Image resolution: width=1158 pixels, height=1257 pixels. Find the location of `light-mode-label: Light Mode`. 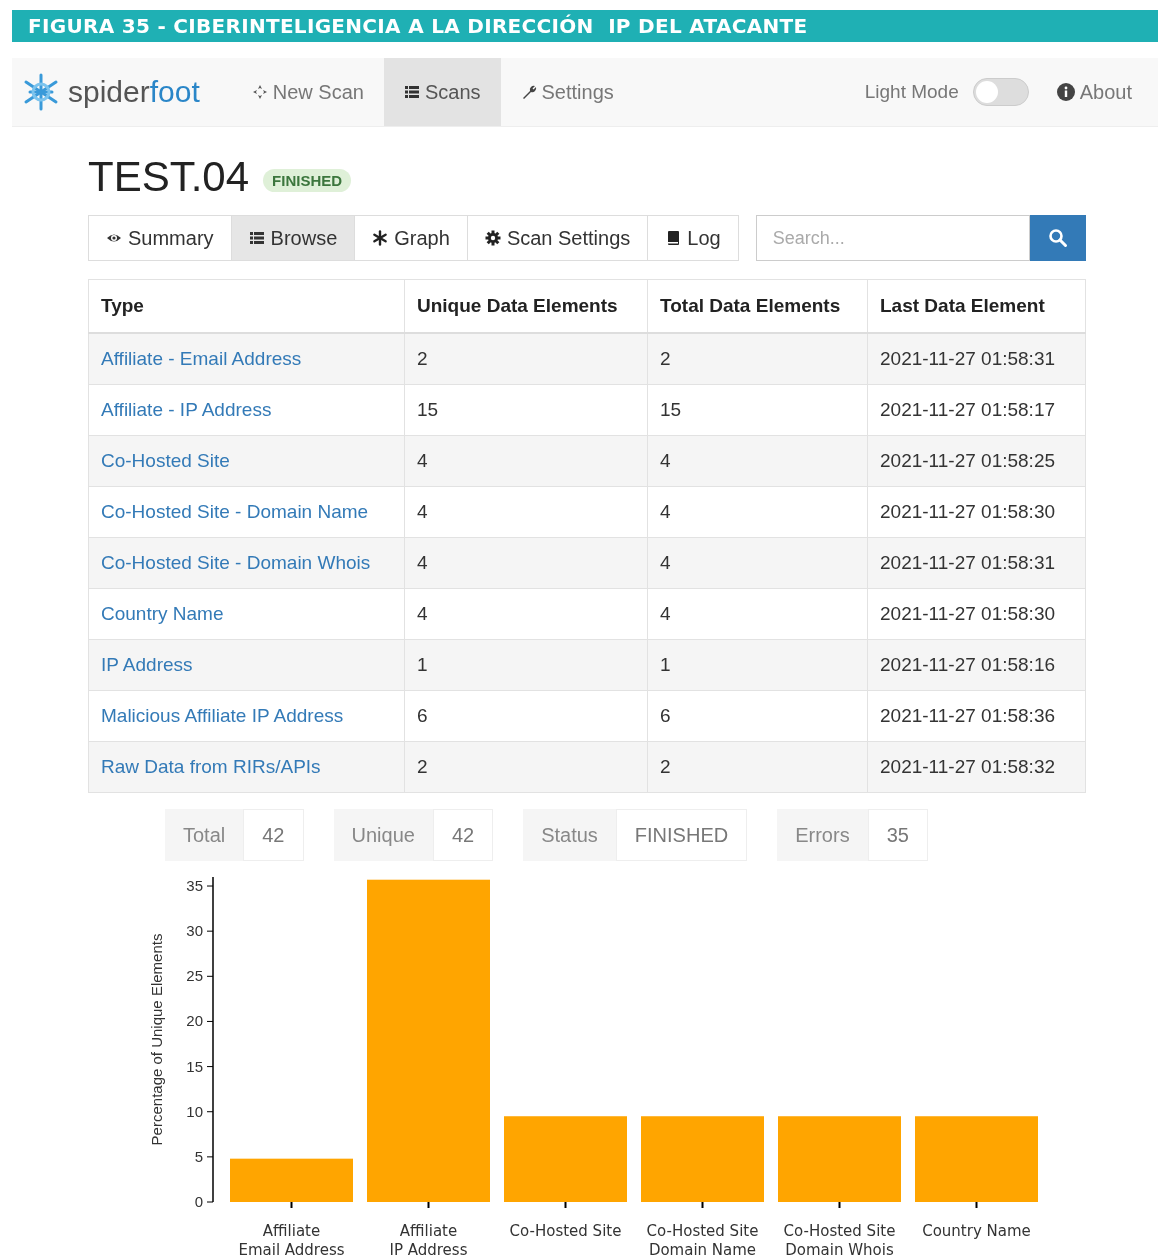

light-mode-label: Light Mode is located at coordinates (911, 92).